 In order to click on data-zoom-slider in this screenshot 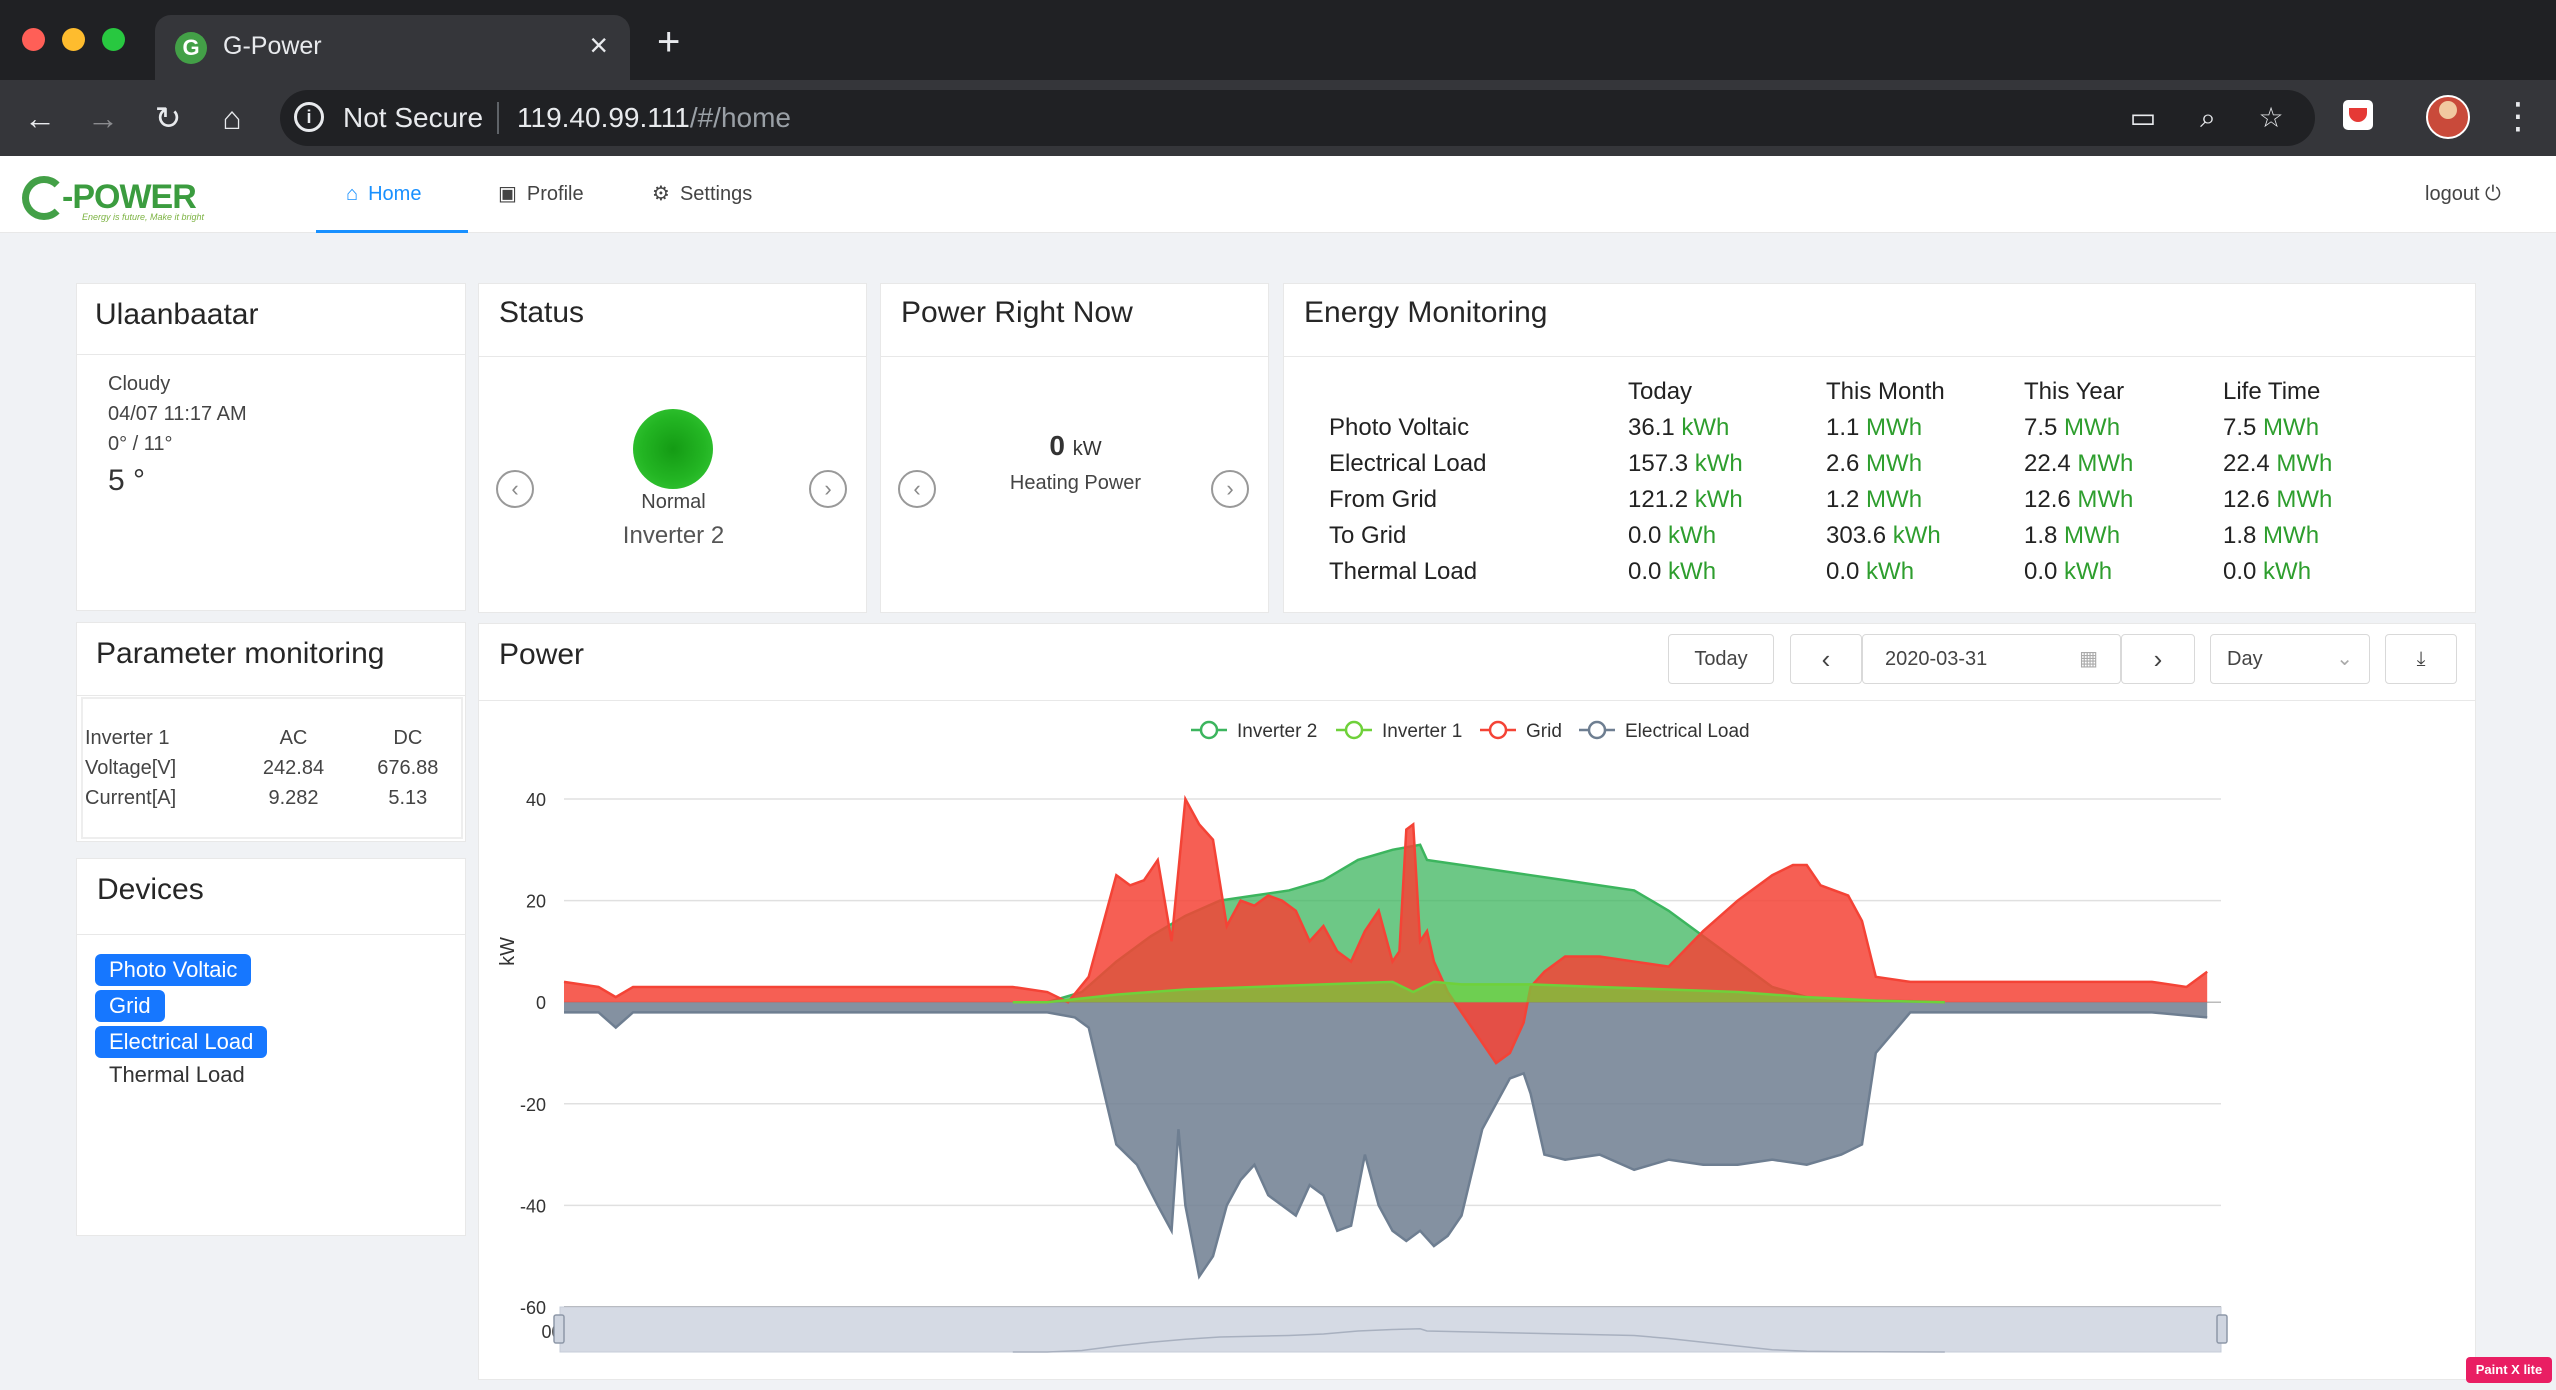, I will do `click(1390, 1329)`.